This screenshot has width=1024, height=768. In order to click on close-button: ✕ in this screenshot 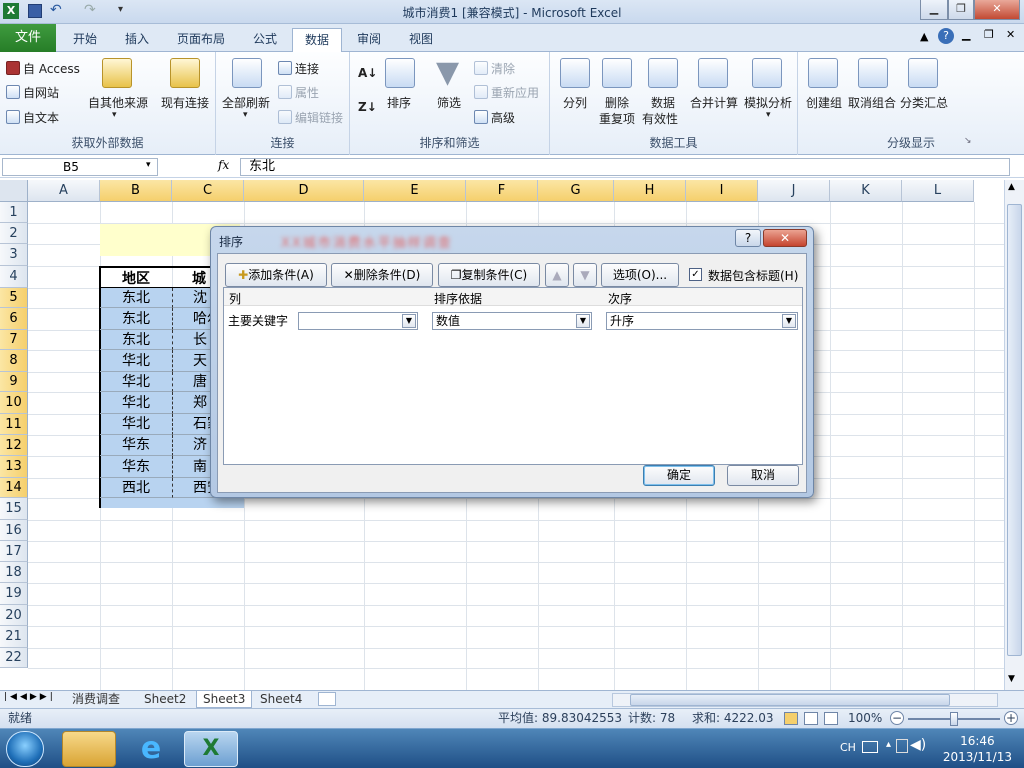, I will do `click(997, 10)`.